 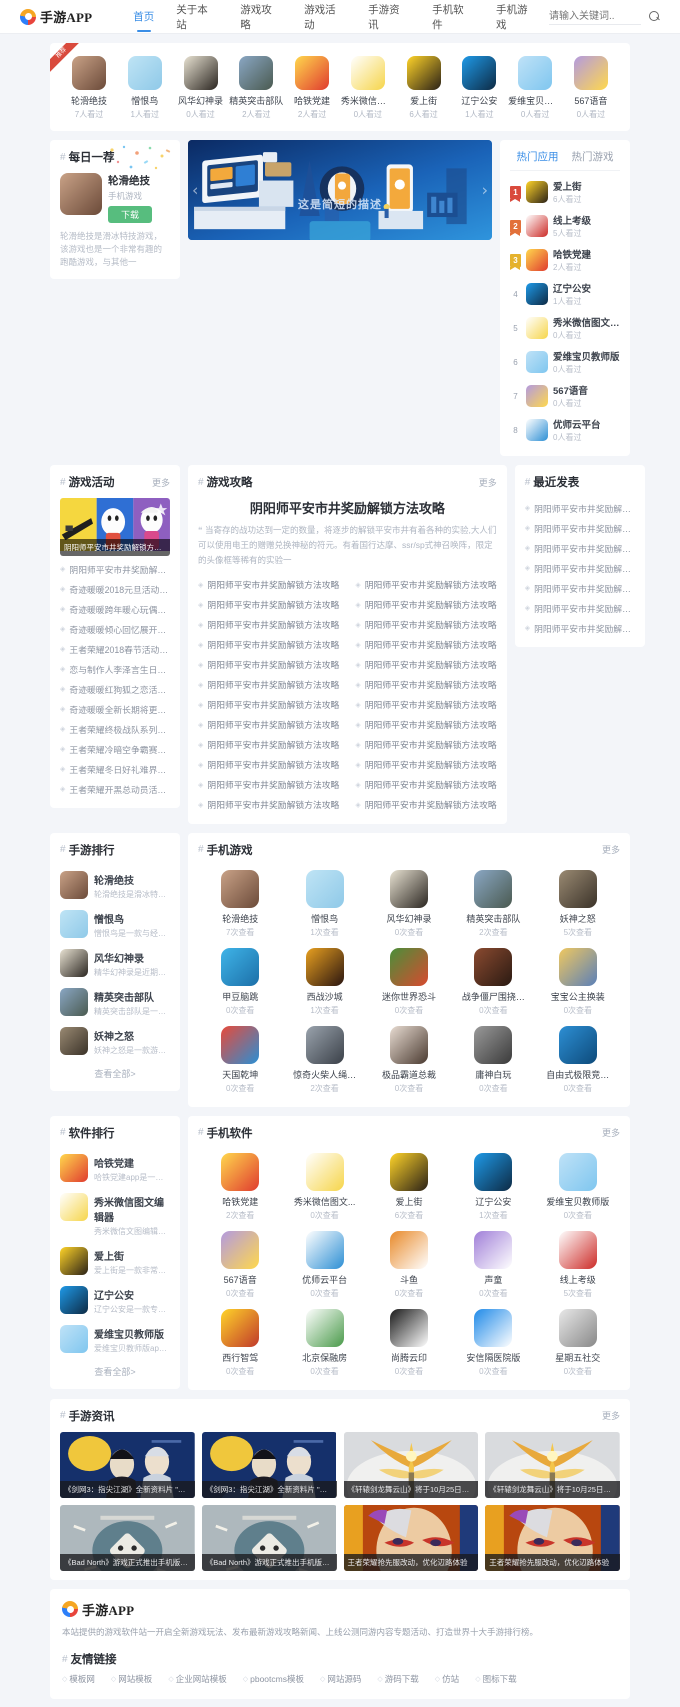 What do you see at coordinates (240, 1264) in the screenshot?
I see `mobile-software-item: 567语音 0次查看` at bounding box center [240, 1264].